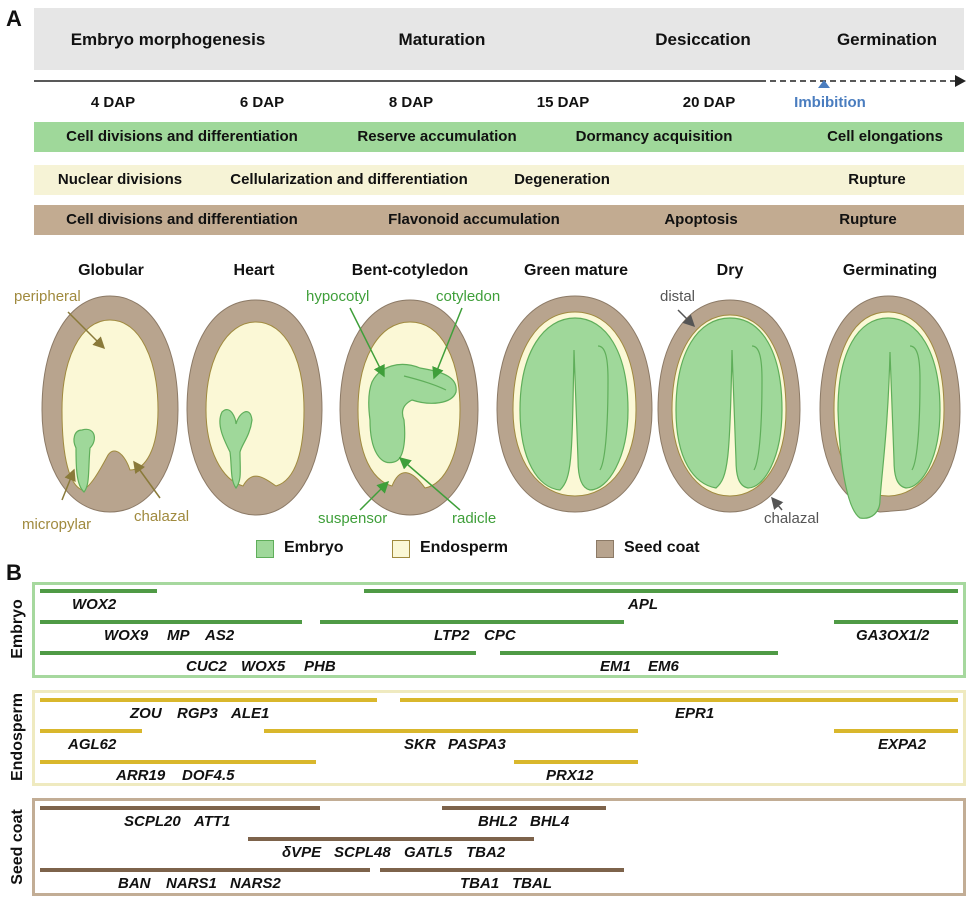 This screenshot has width=971, height=900. I want to click on gene-ga3ox: GA3OX1/2, so click(893, 635).